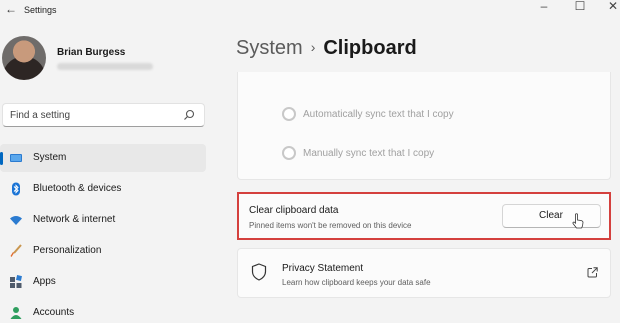 The width and height of the screenshot is (620, 323). Describe the element at coordinates (54, 312) in the screenshot. I see `sidebar-item-label: Accounts` at that location.